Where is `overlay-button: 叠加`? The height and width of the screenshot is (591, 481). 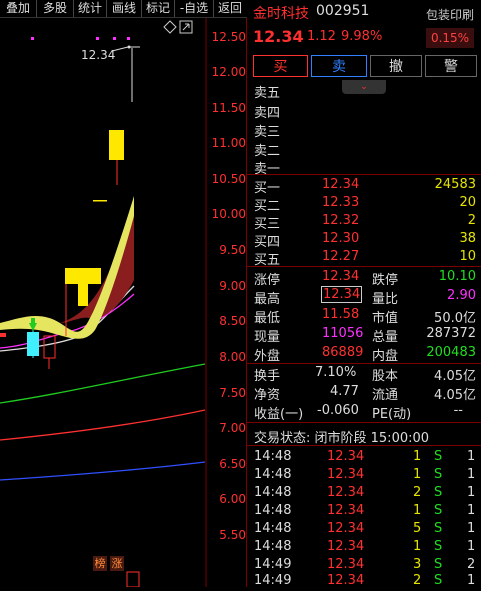
overlay-button: 叠加 is located at coordinates (18, 8).